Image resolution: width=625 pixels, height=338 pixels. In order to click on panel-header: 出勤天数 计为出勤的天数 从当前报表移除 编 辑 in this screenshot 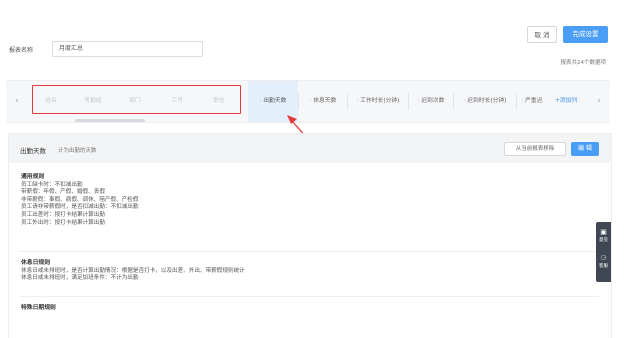, I will do `click(310, 148)`.